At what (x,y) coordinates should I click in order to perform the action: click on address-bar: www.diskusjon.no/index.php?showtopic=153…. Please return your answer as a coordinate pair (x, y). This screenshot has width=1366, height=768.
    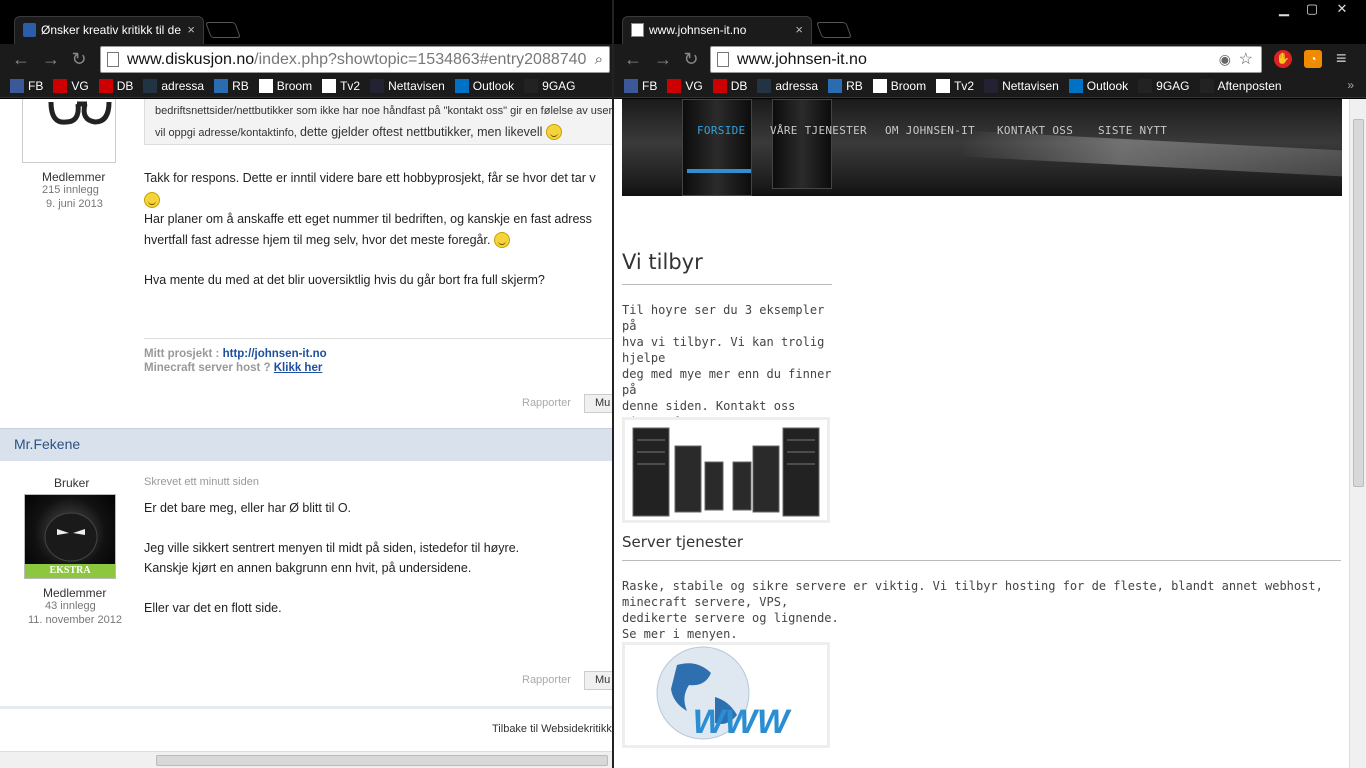
    Looking at the image, I should click on (355, 59).